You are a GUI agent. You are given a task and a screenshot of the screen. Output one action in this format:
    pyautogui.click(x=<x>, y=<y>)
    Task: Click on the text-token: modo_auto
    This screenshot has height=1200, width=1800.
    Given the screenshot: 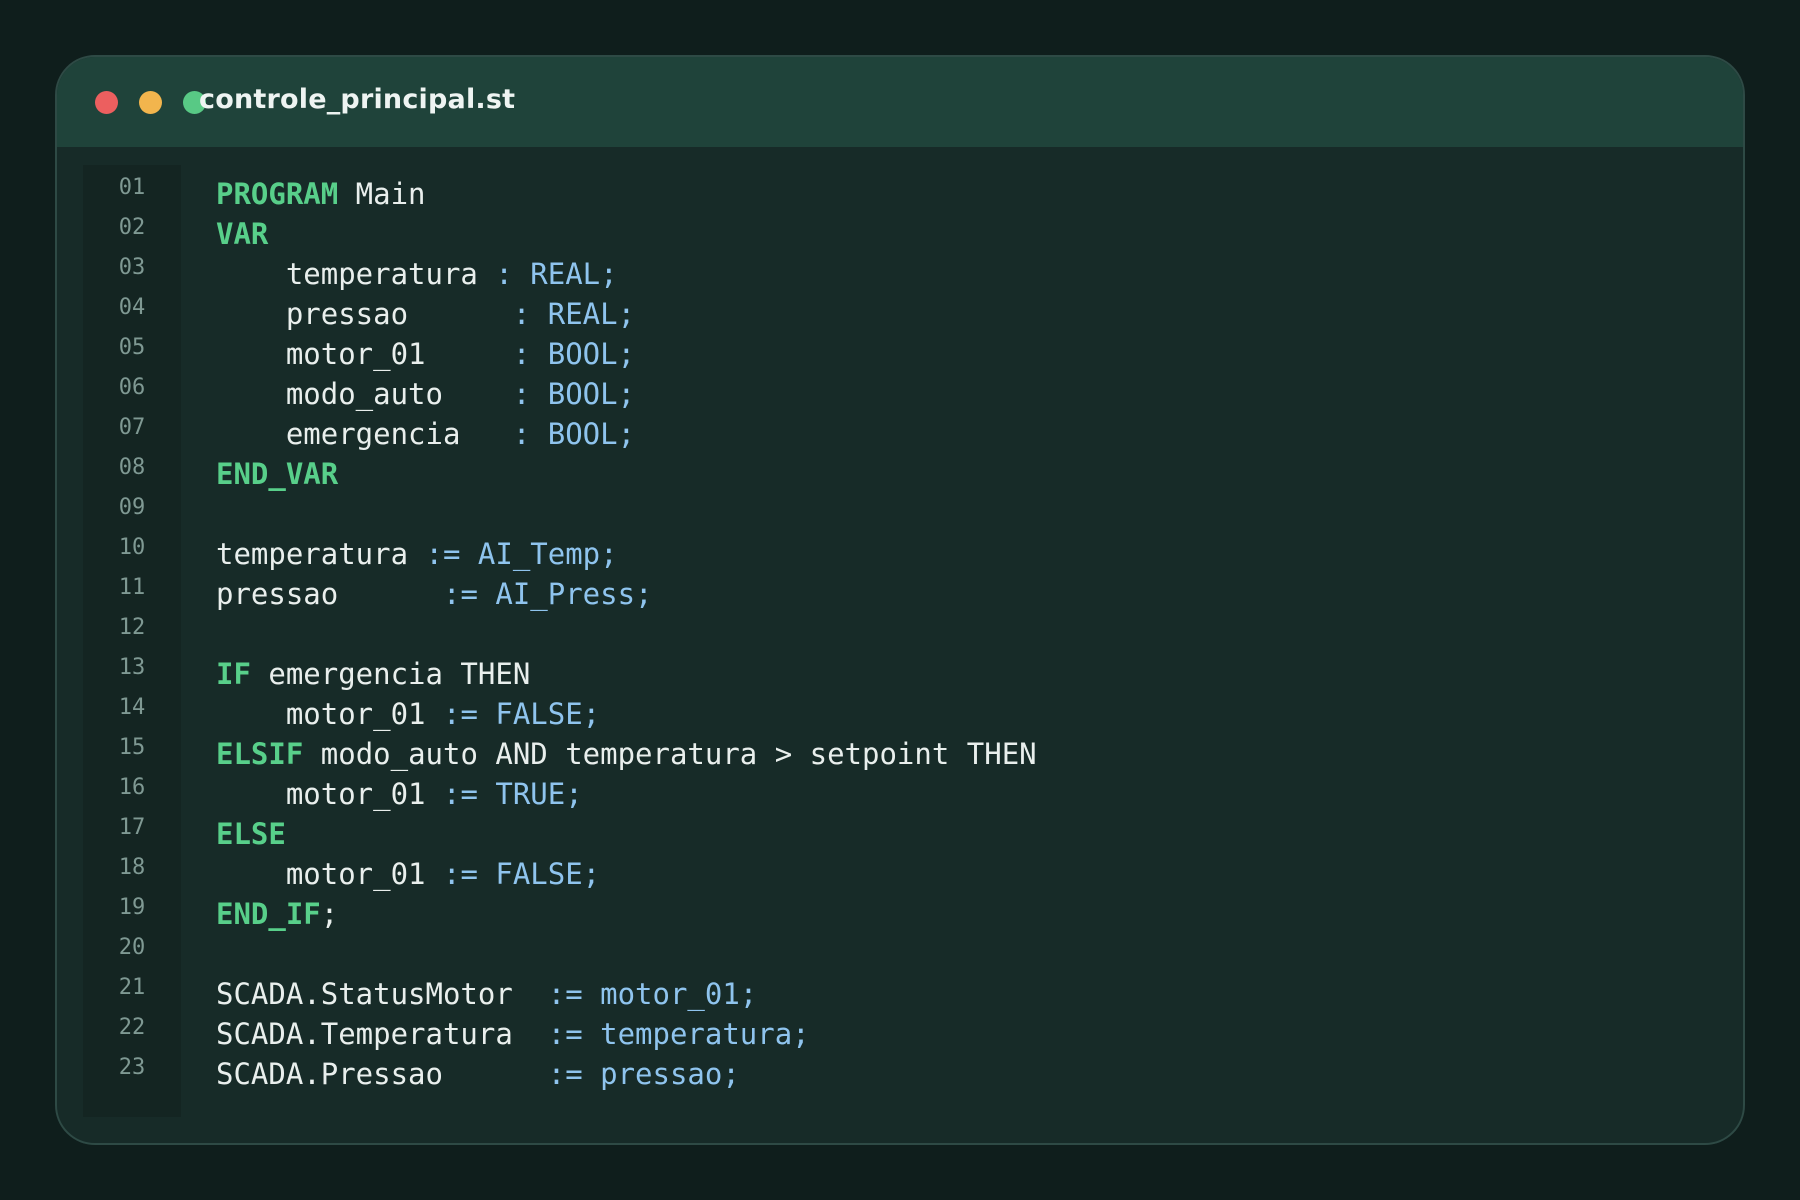 What is the action you would take?
    pyautogui.click(x=364, y=394)
    